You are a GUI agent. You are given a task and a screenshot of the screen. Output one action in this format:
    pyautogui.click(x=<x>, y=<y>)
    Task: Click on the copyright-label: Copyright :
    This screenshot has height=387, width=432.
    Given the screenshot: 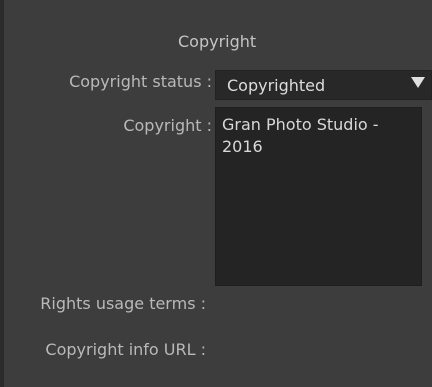 What is the action you would take?
    pyautogui.click(x=167, y=125)
    